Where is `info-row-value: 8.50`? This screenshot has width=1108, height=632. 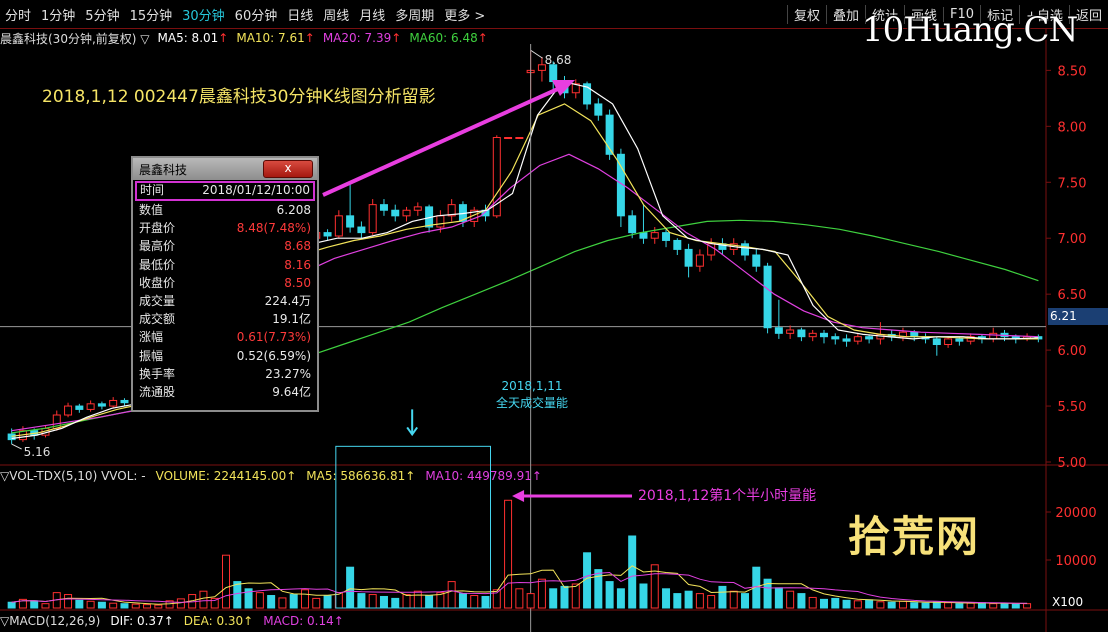 info-row-value: 8.50 is located at coordinates (297, 282).